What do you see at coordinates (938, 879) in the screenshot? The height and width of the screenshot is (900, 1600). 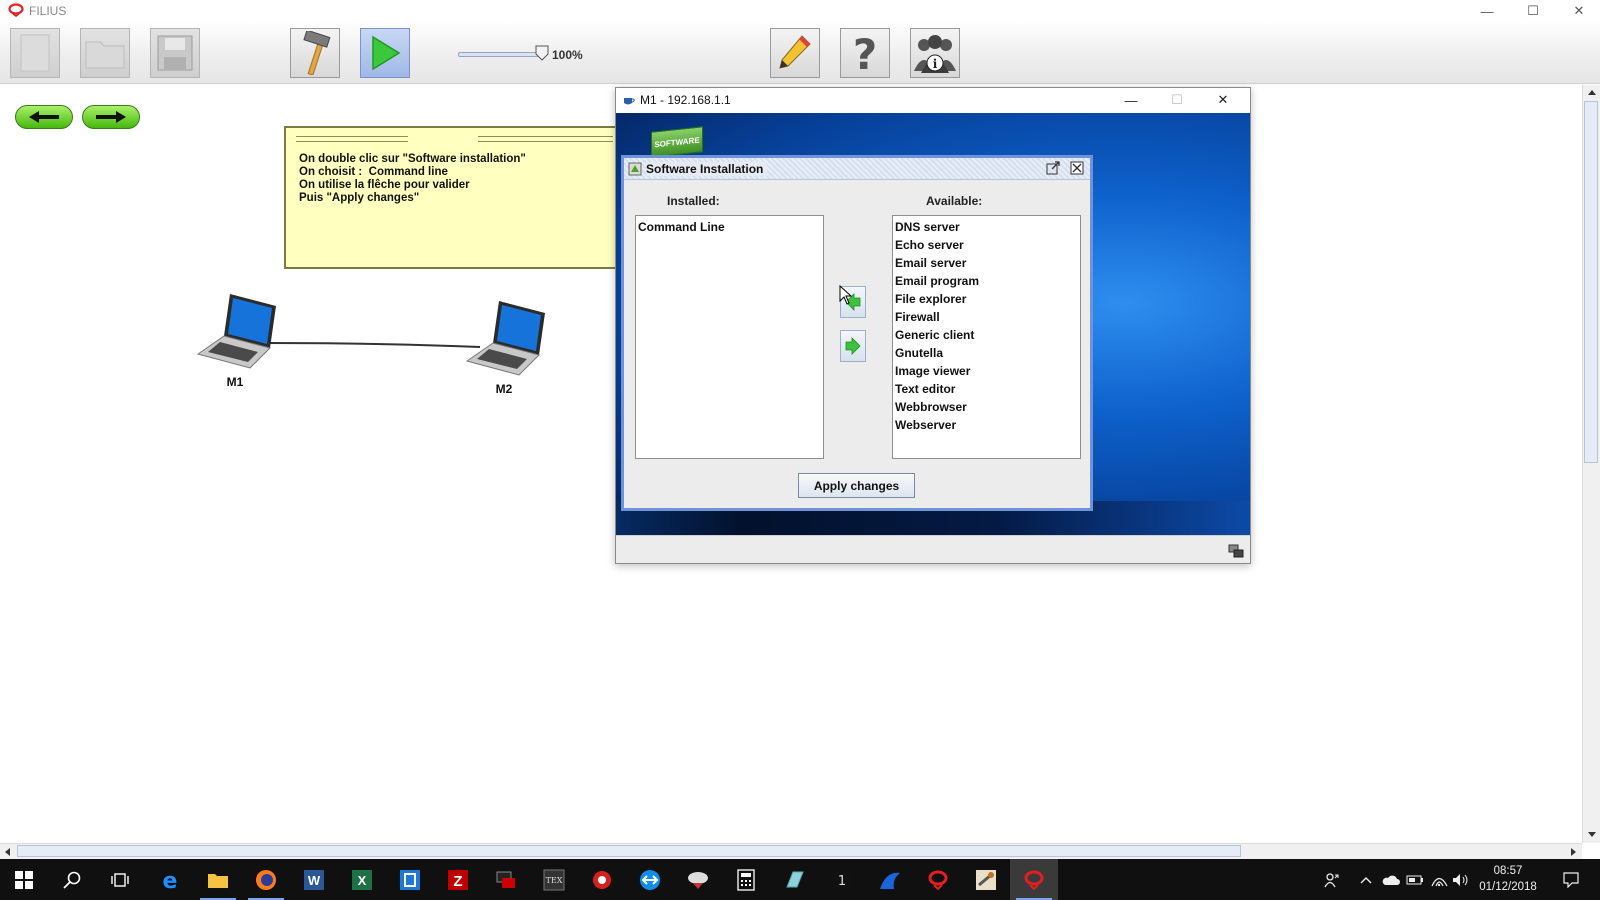 I see `taskbar-filius` at bounding box center [938, 879].